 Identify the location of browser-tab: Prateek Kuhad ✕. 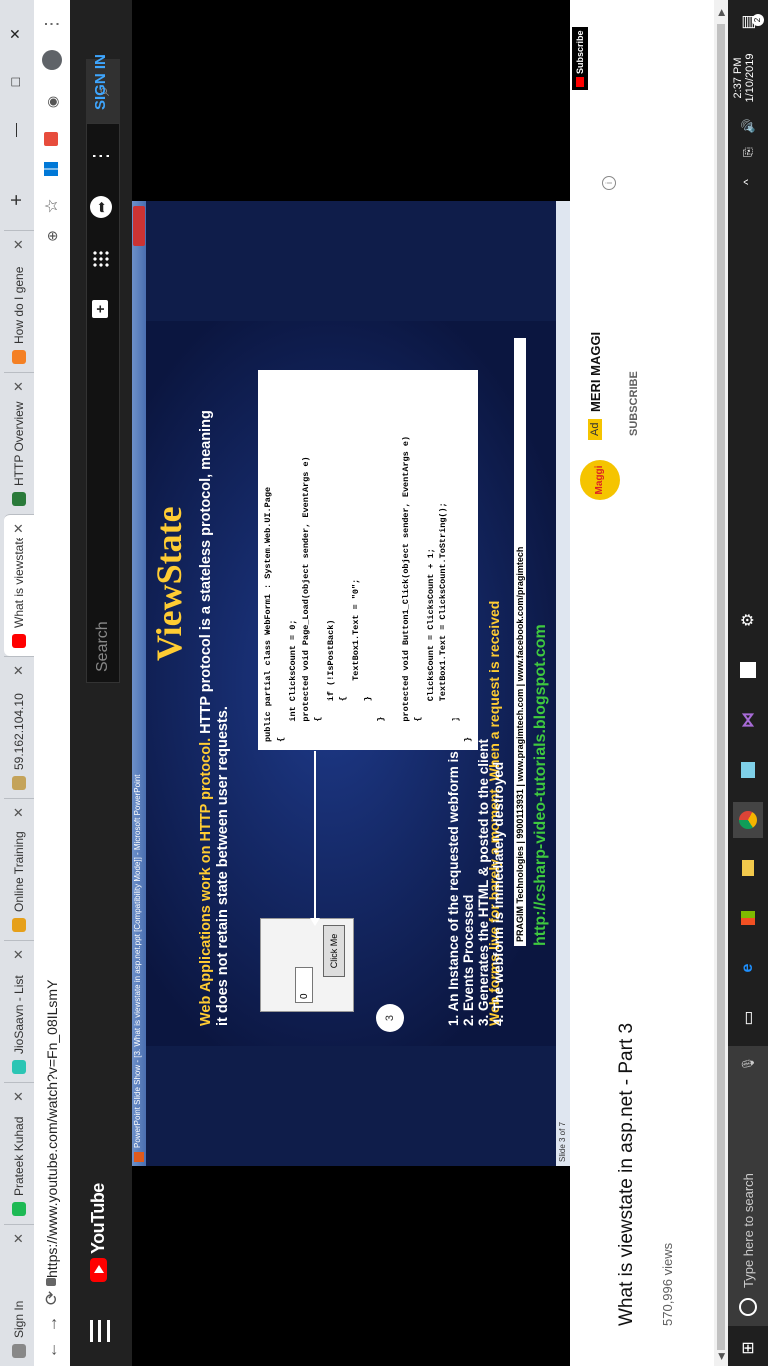
(19, 1153).